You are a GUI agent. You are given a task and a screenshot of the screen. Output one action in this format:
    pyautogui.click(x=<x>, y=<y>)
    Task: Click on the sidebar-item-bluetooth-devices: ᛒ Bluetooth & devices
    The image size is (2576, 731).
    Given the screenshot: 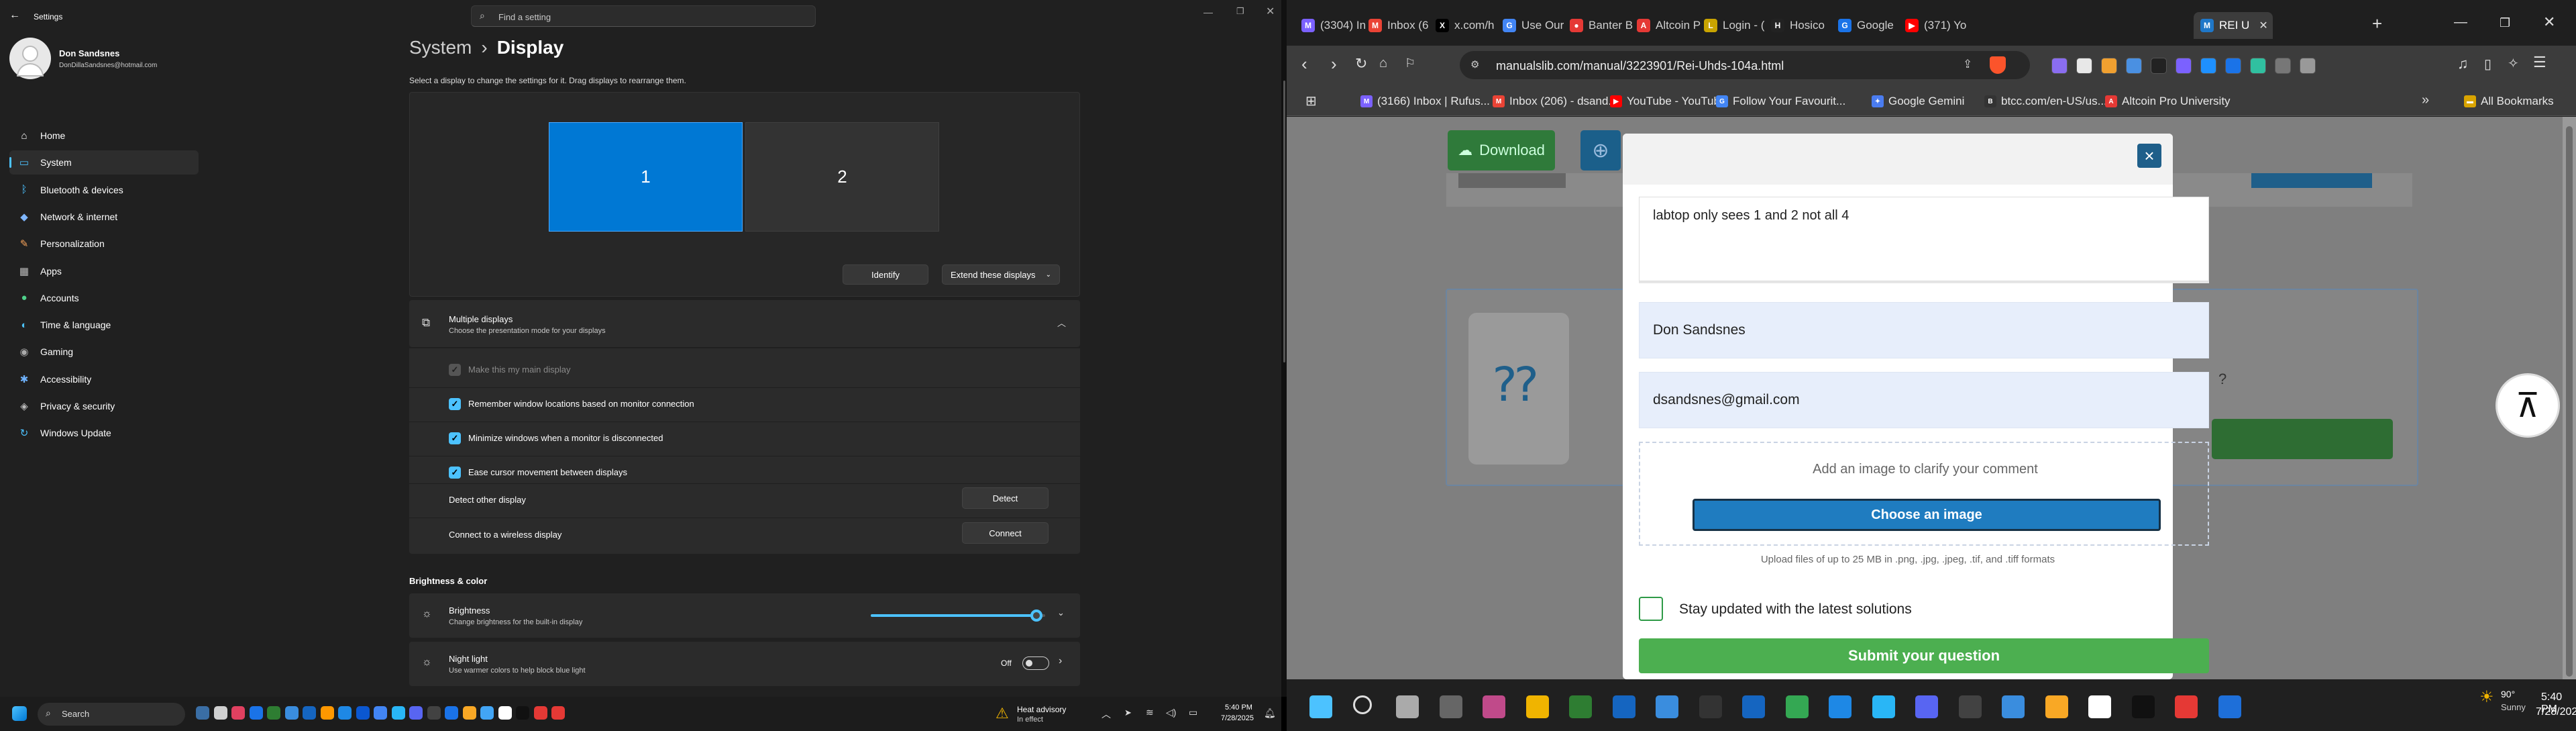 What is the action you would take?
    pyautogui.click(x=104, y=190)
    